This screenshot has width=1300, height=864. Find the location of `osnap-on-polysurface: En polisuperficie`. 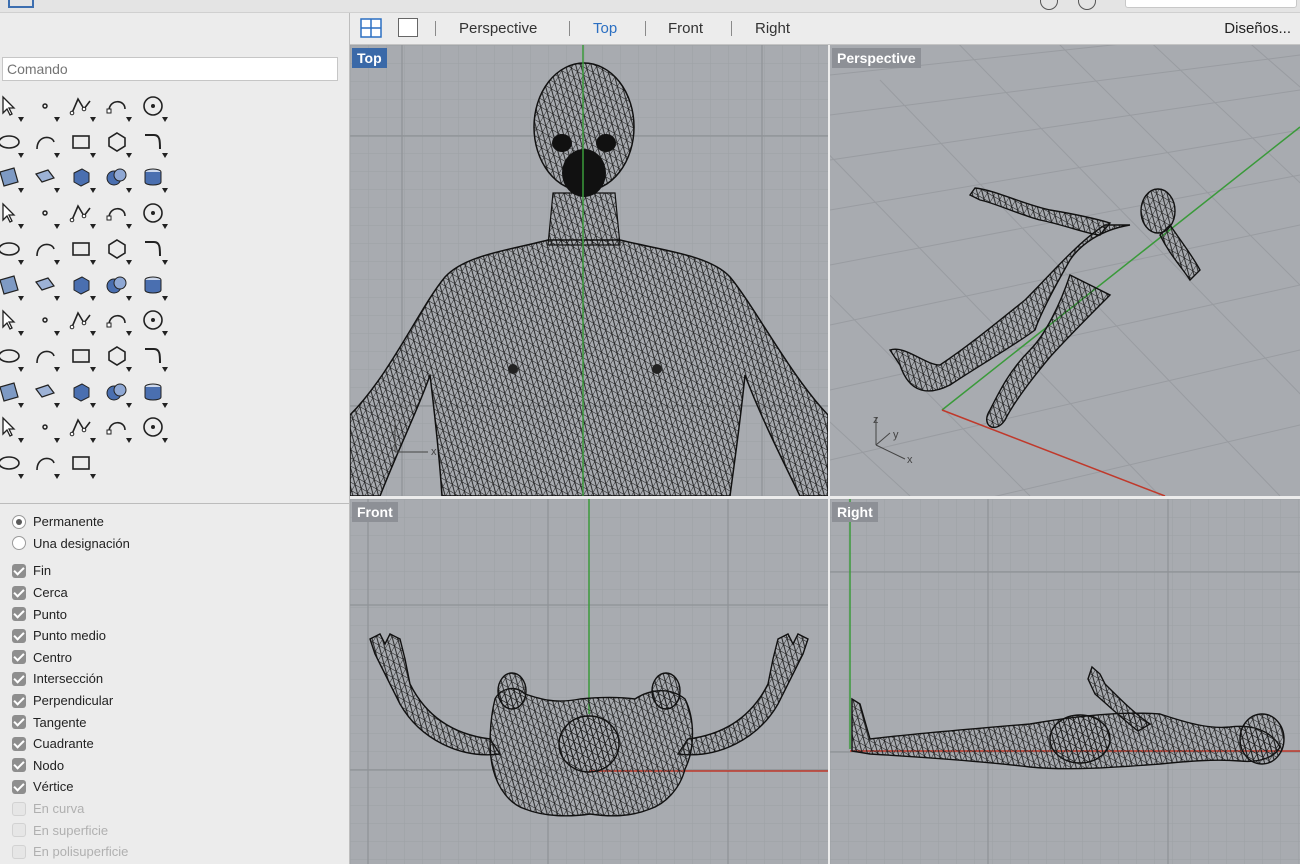

osnap-on-polysurface: En polisuperficie is located at coordinates (177, 852).